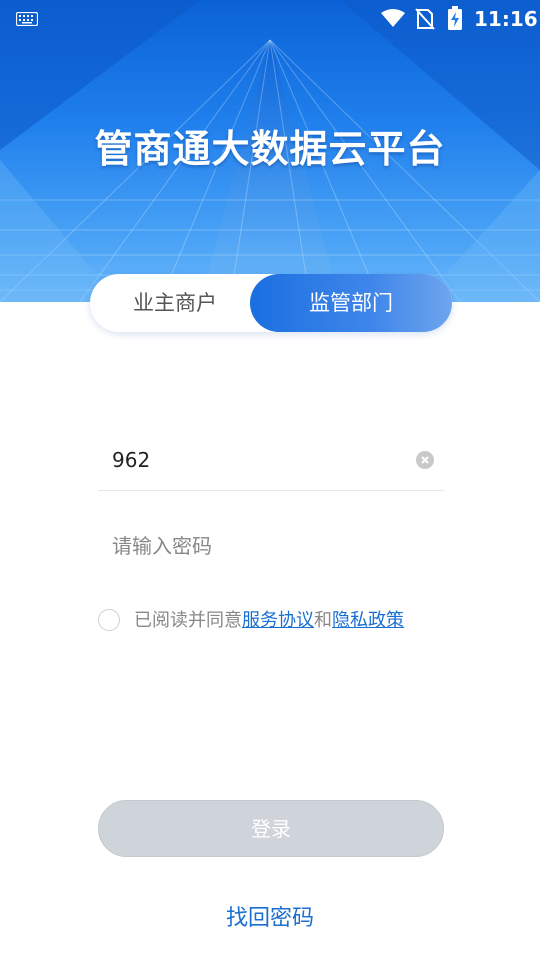 Image resolution: width=540 pixels, height=960 pixels. I want to click on role-switch: 业主商户 监管部门, so click(271, 303).